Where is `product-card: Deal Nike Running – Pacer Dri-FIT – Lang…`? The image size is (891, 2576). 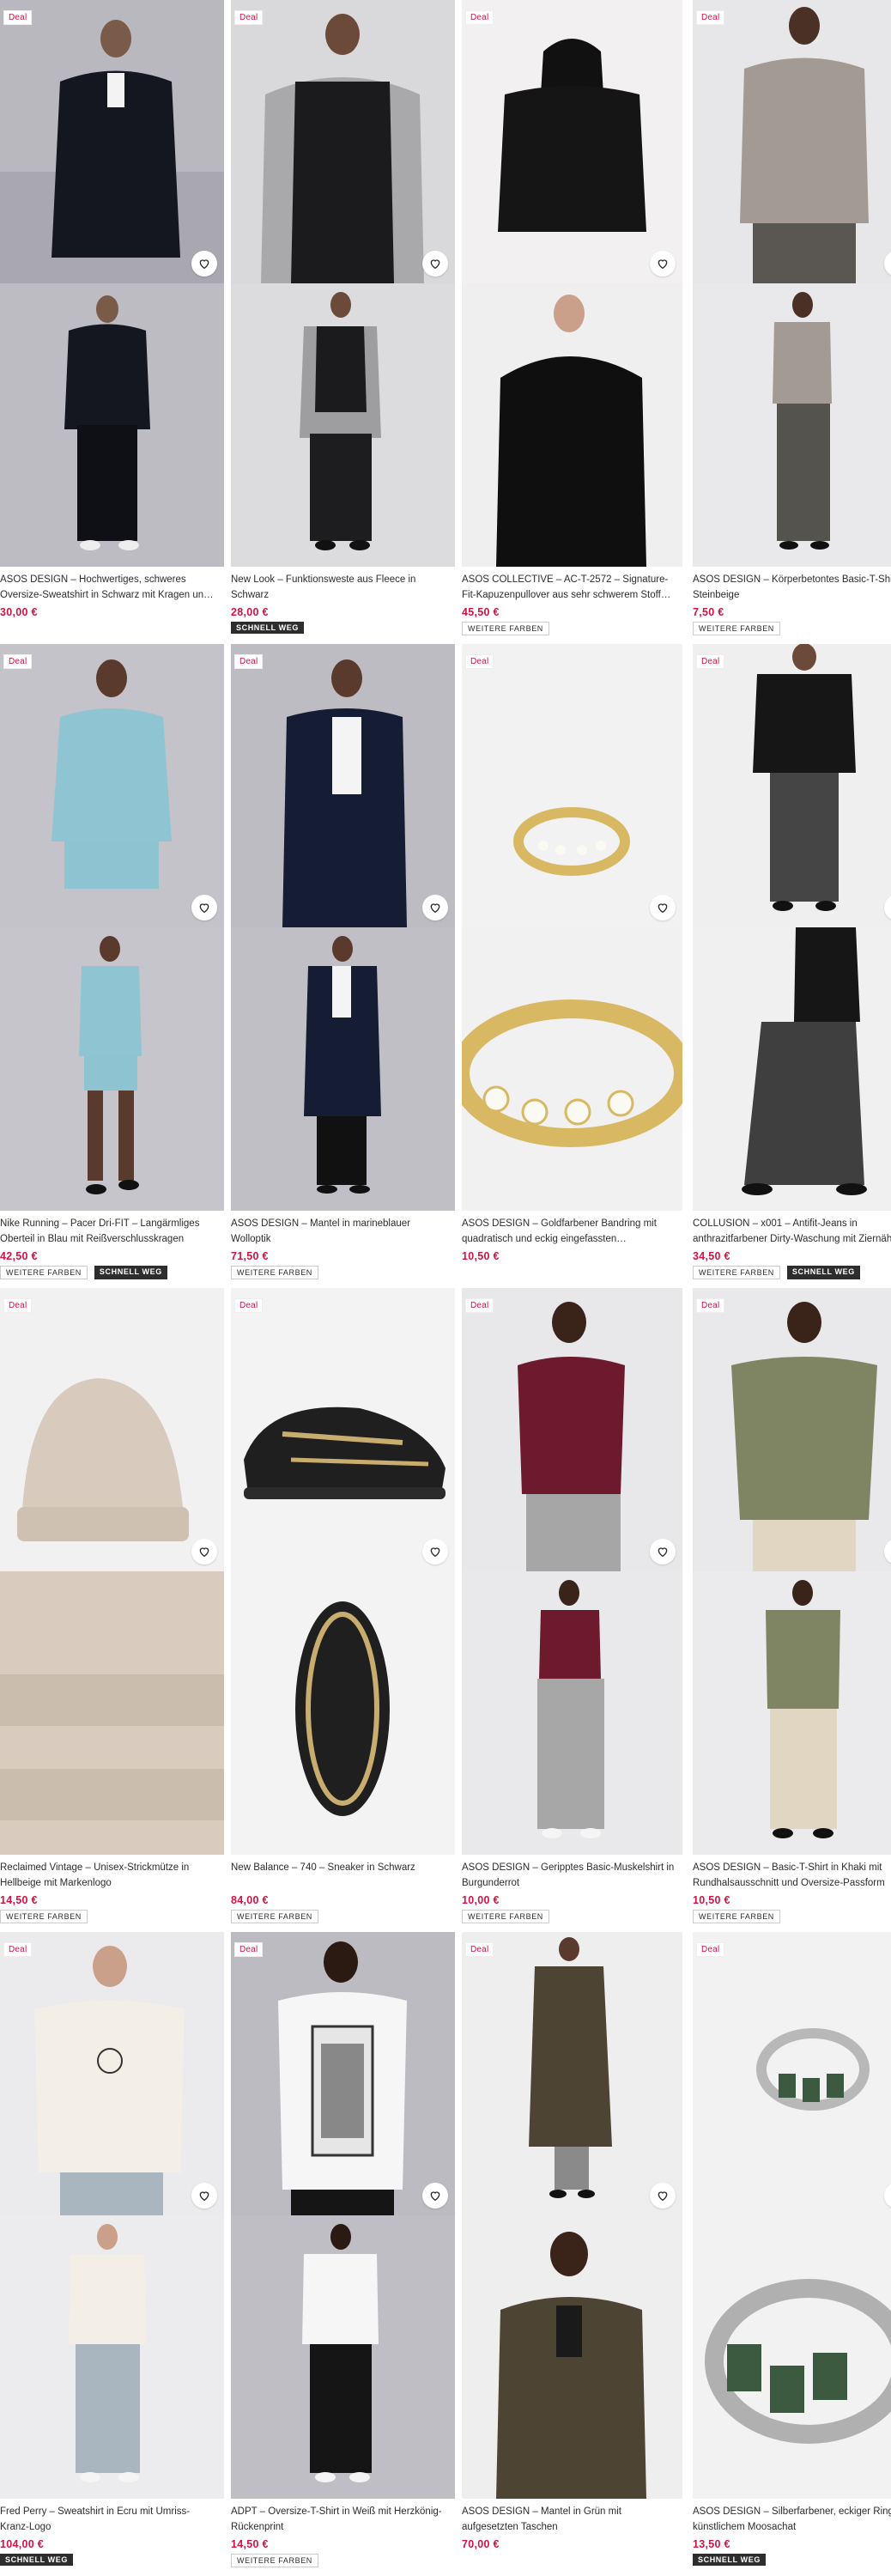 product-card: Deal Nike Running – Pacer Dri-FIT – Lang… is located at coordinates (112, 965).